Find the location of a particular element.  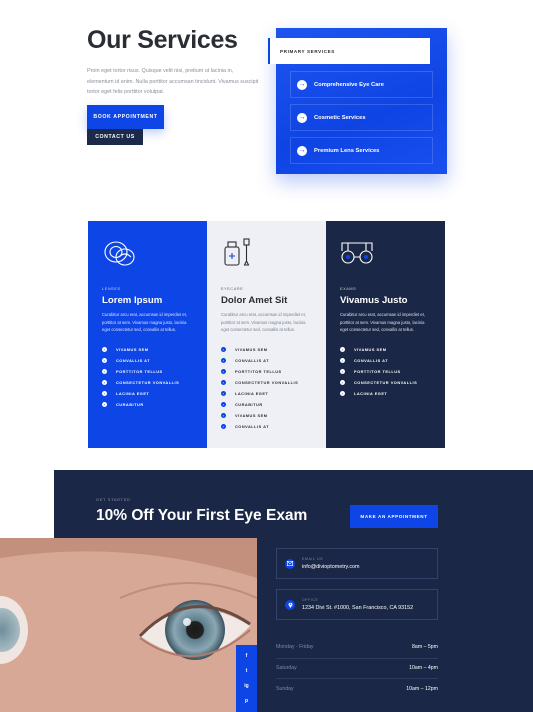

card-title: Dolor Amet Sit is located at coordinates (254, 300).